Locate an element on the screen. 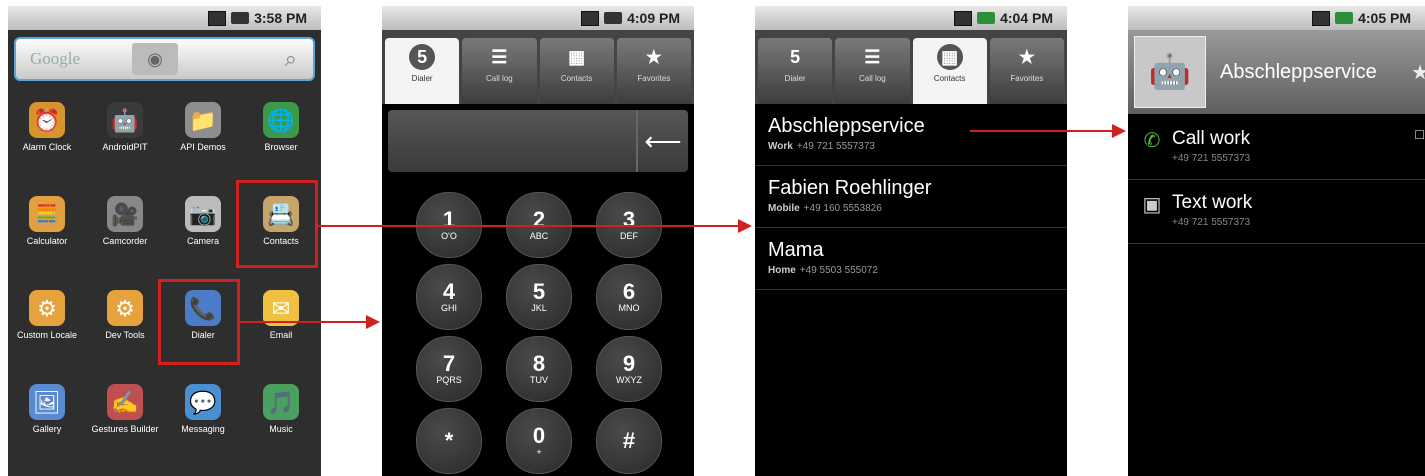  app-gestures-builder: ✍ Gestures Builder is located at coordinates (125, 425).